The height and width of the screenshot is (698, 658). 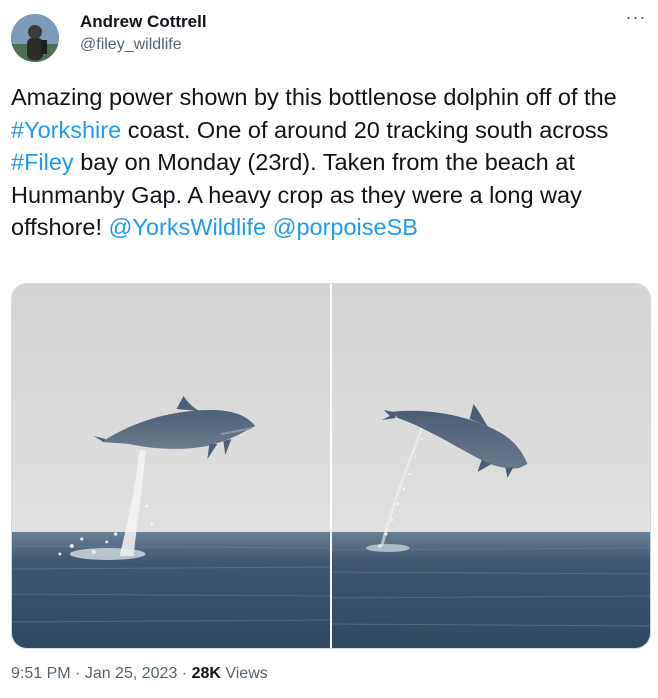 What do you see at coordinates (206, 673) in the screenshot?
I see `views-count: 28K` at bounding box center [206, 673].